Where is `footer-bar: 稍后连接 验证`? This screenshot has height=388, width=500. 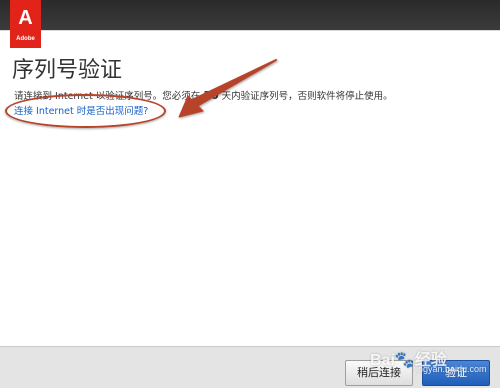
footer-bar: 稍后连接 验证 is located at coordinates (250, 367).